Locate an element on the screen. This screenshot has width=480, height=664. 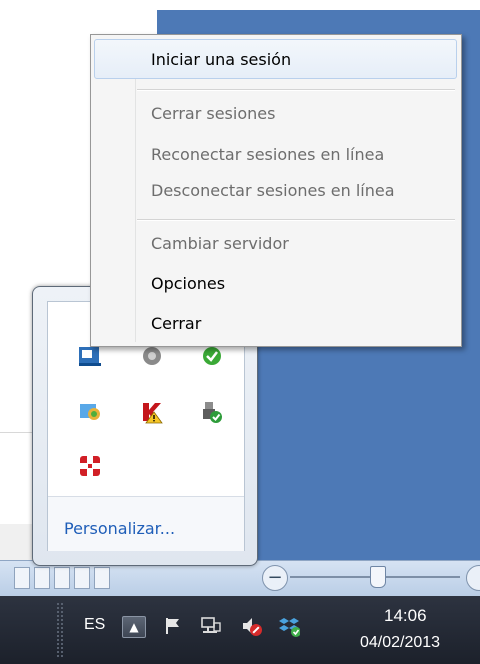
zoom-slider-thumb is located at coordinates (378, 577).